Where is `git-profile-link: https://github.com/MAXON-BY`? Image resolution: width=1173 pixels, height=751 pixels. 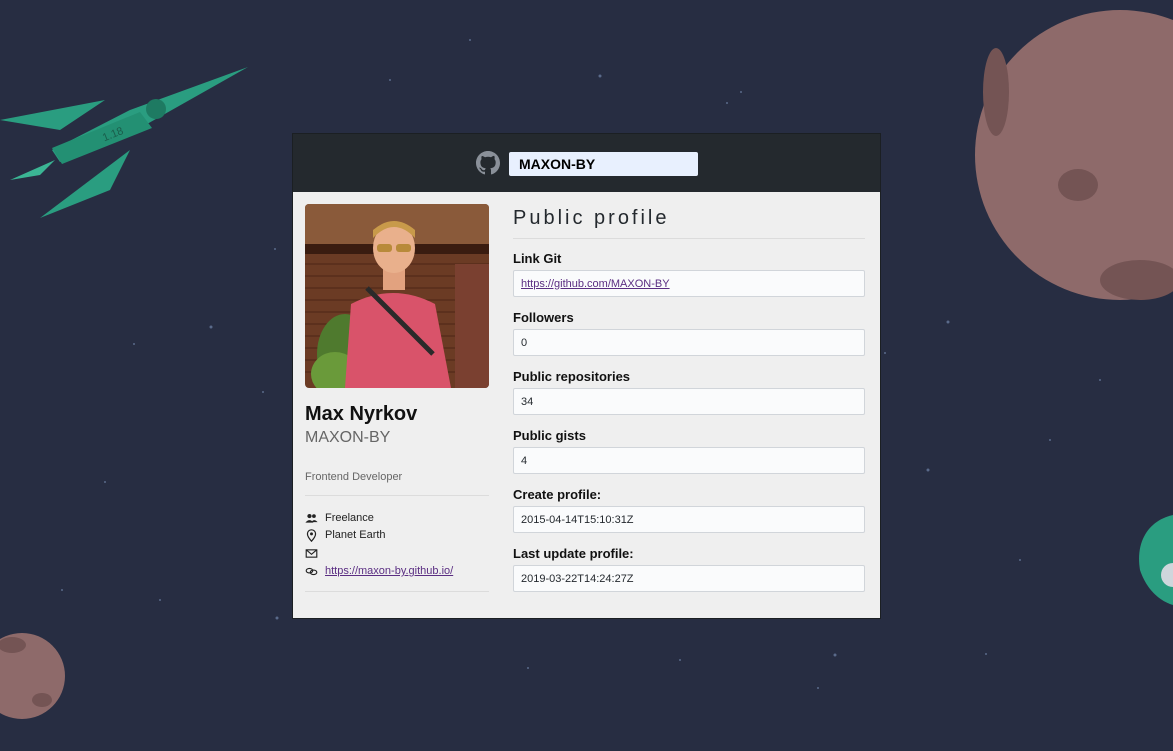 git-profile-link: https://github.com/MAXON-BY is located at coordinates (595, 284).